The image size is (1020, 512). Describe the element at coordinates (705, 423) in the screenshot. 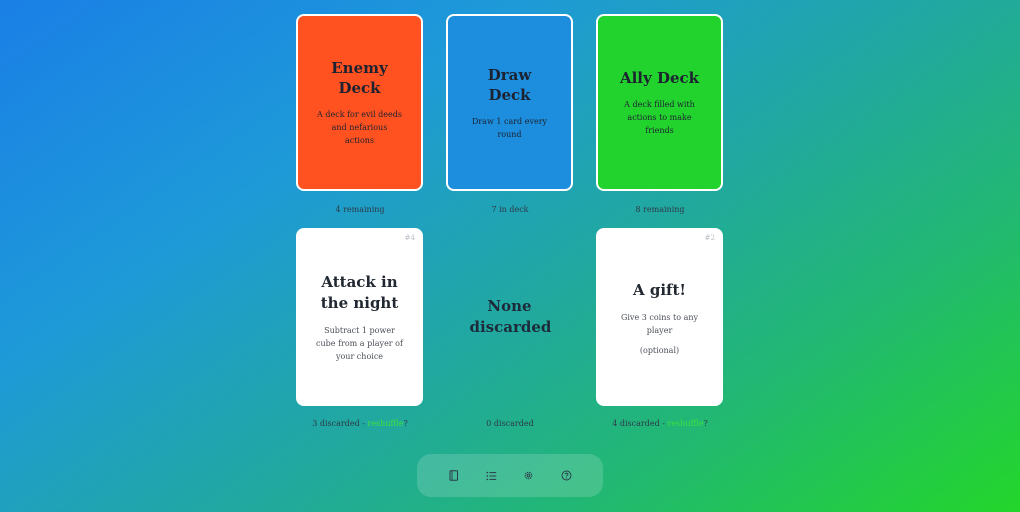

I see `ally-reshuffle-suffix: ?` at that location.